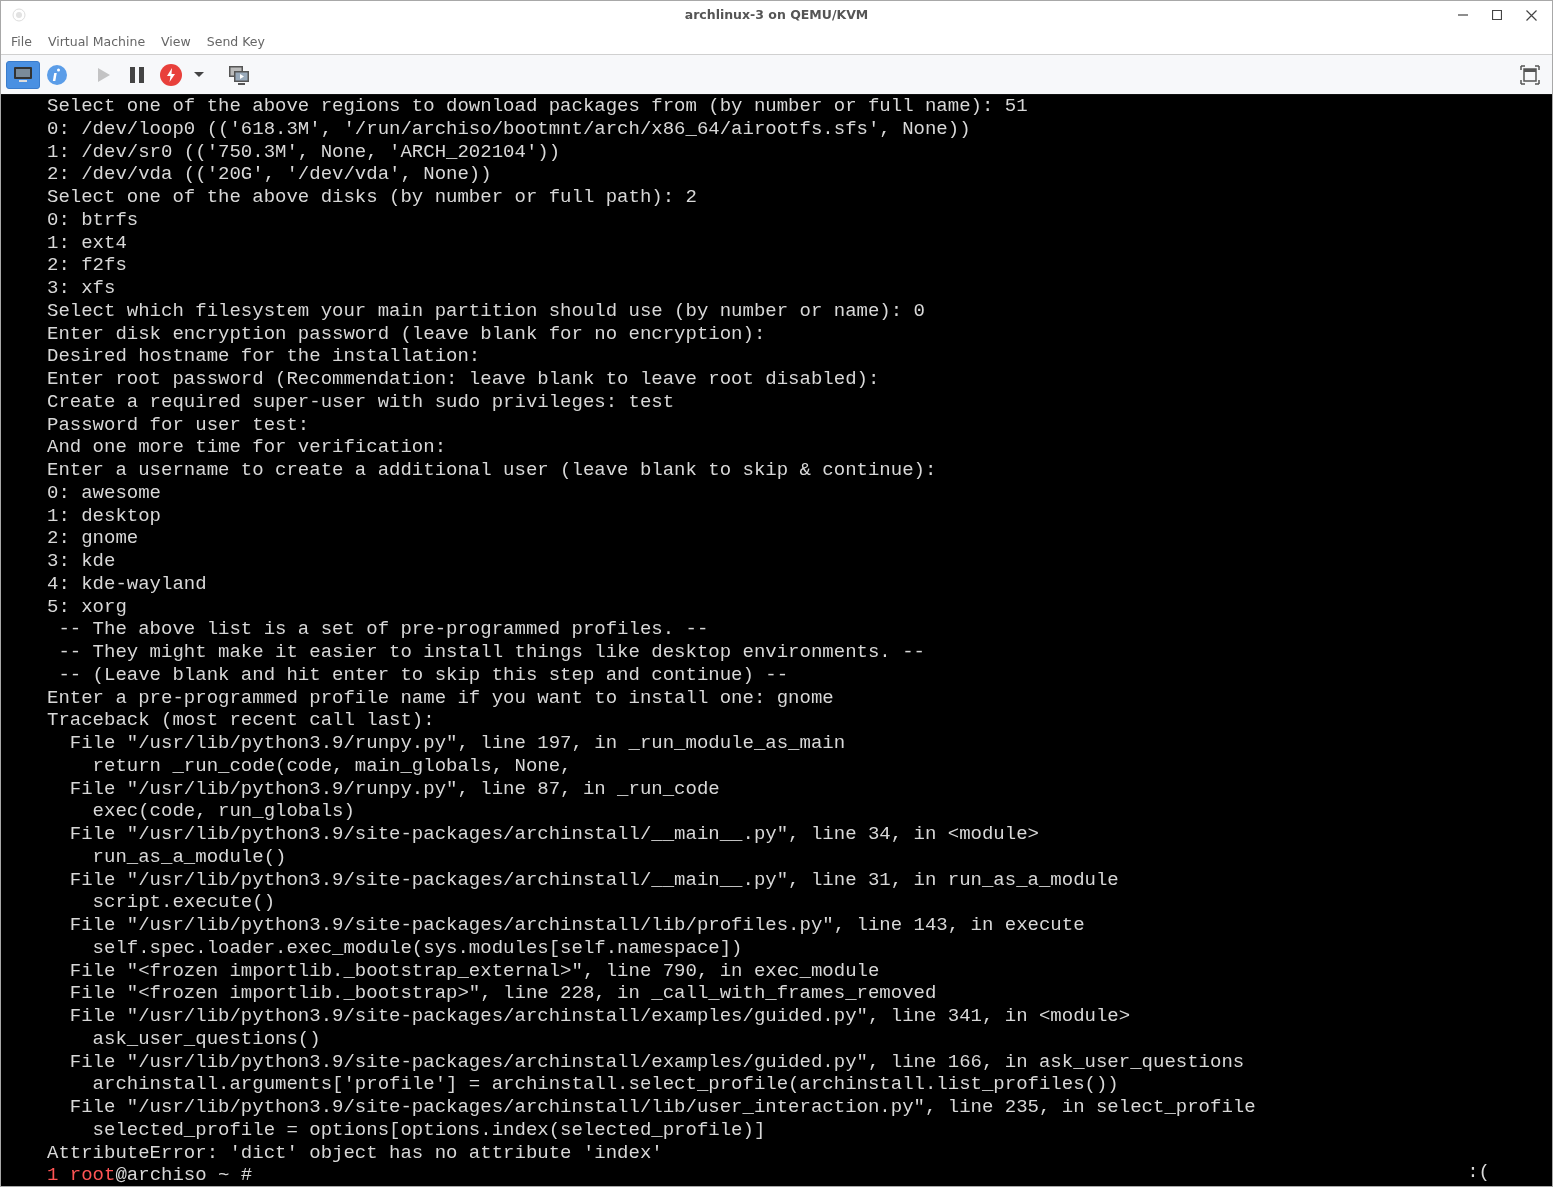 This screenshot has width=1553, height=1187. I want to click on terminal-line: File "/usr/lib/python3.9/runpy.py", line 197, in _run_module_as_main, so click(457, 743).